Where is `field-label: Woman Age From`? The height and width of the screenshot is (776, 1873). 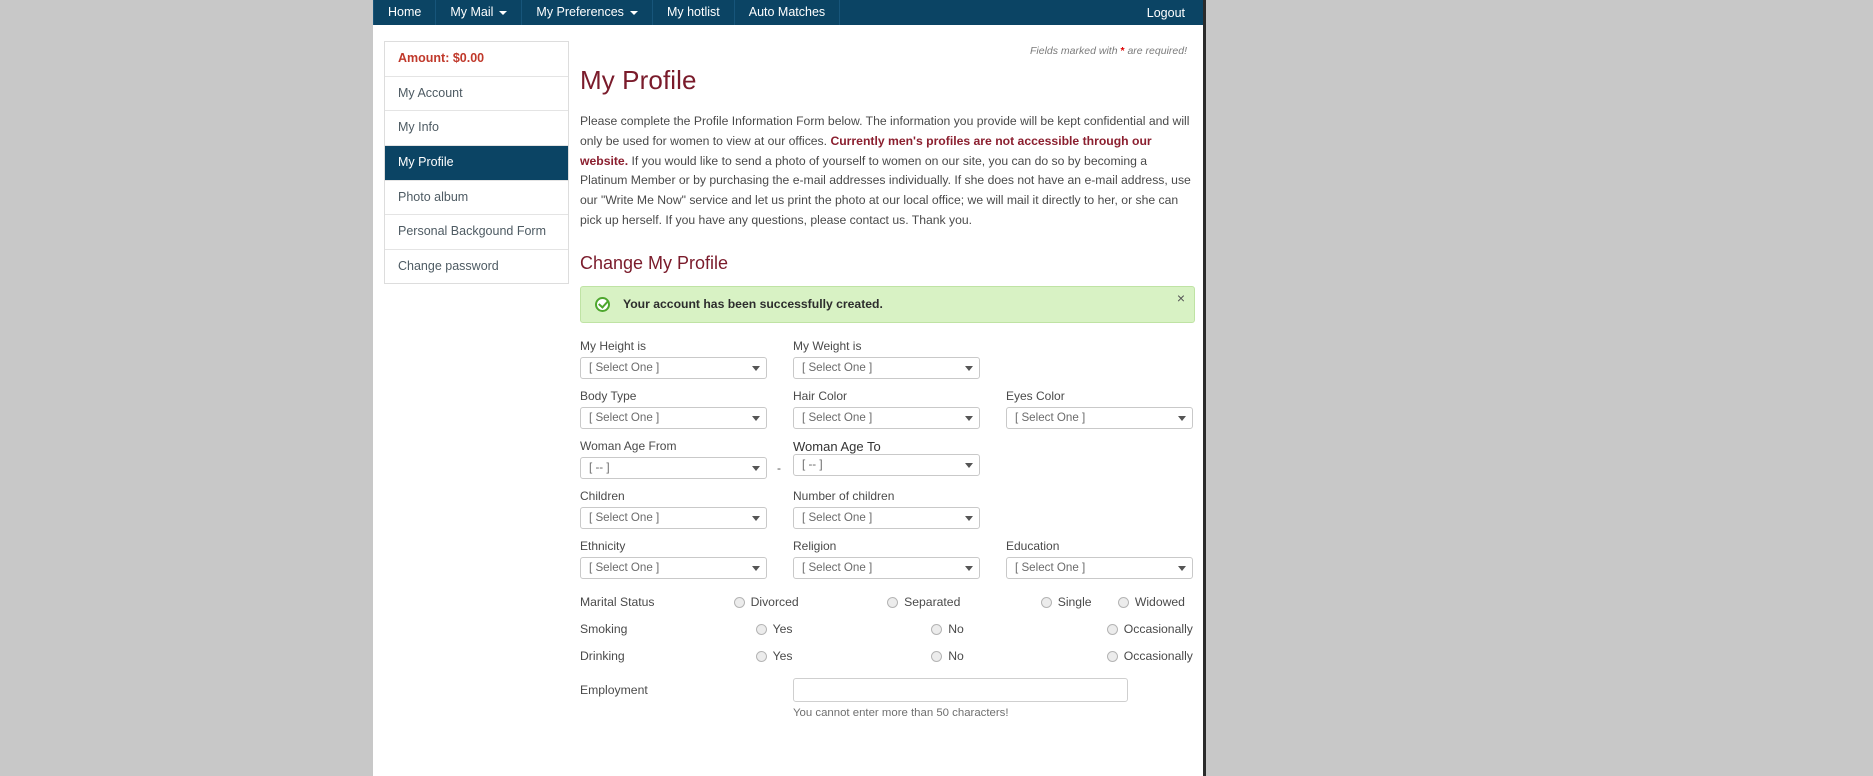 field-label: Woman Age From is located at coordinates (628, 445).